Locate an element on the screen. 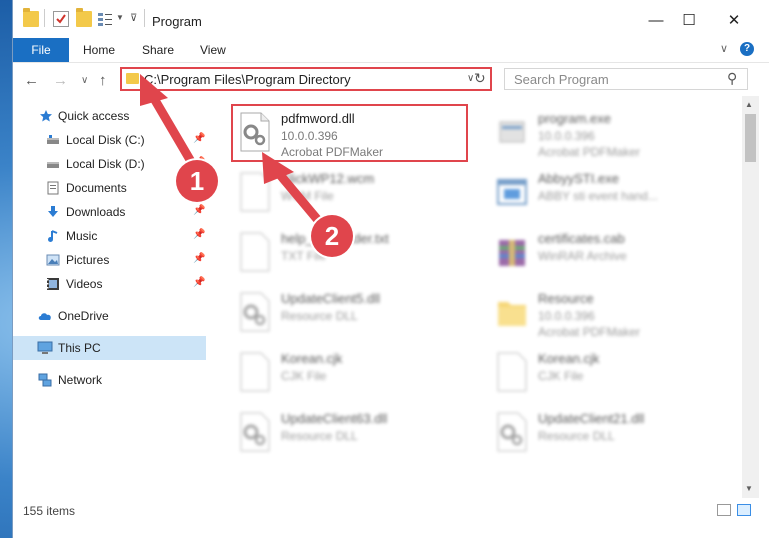  chevron-down-icon: ⊽ is located at coordinates (133, 18).